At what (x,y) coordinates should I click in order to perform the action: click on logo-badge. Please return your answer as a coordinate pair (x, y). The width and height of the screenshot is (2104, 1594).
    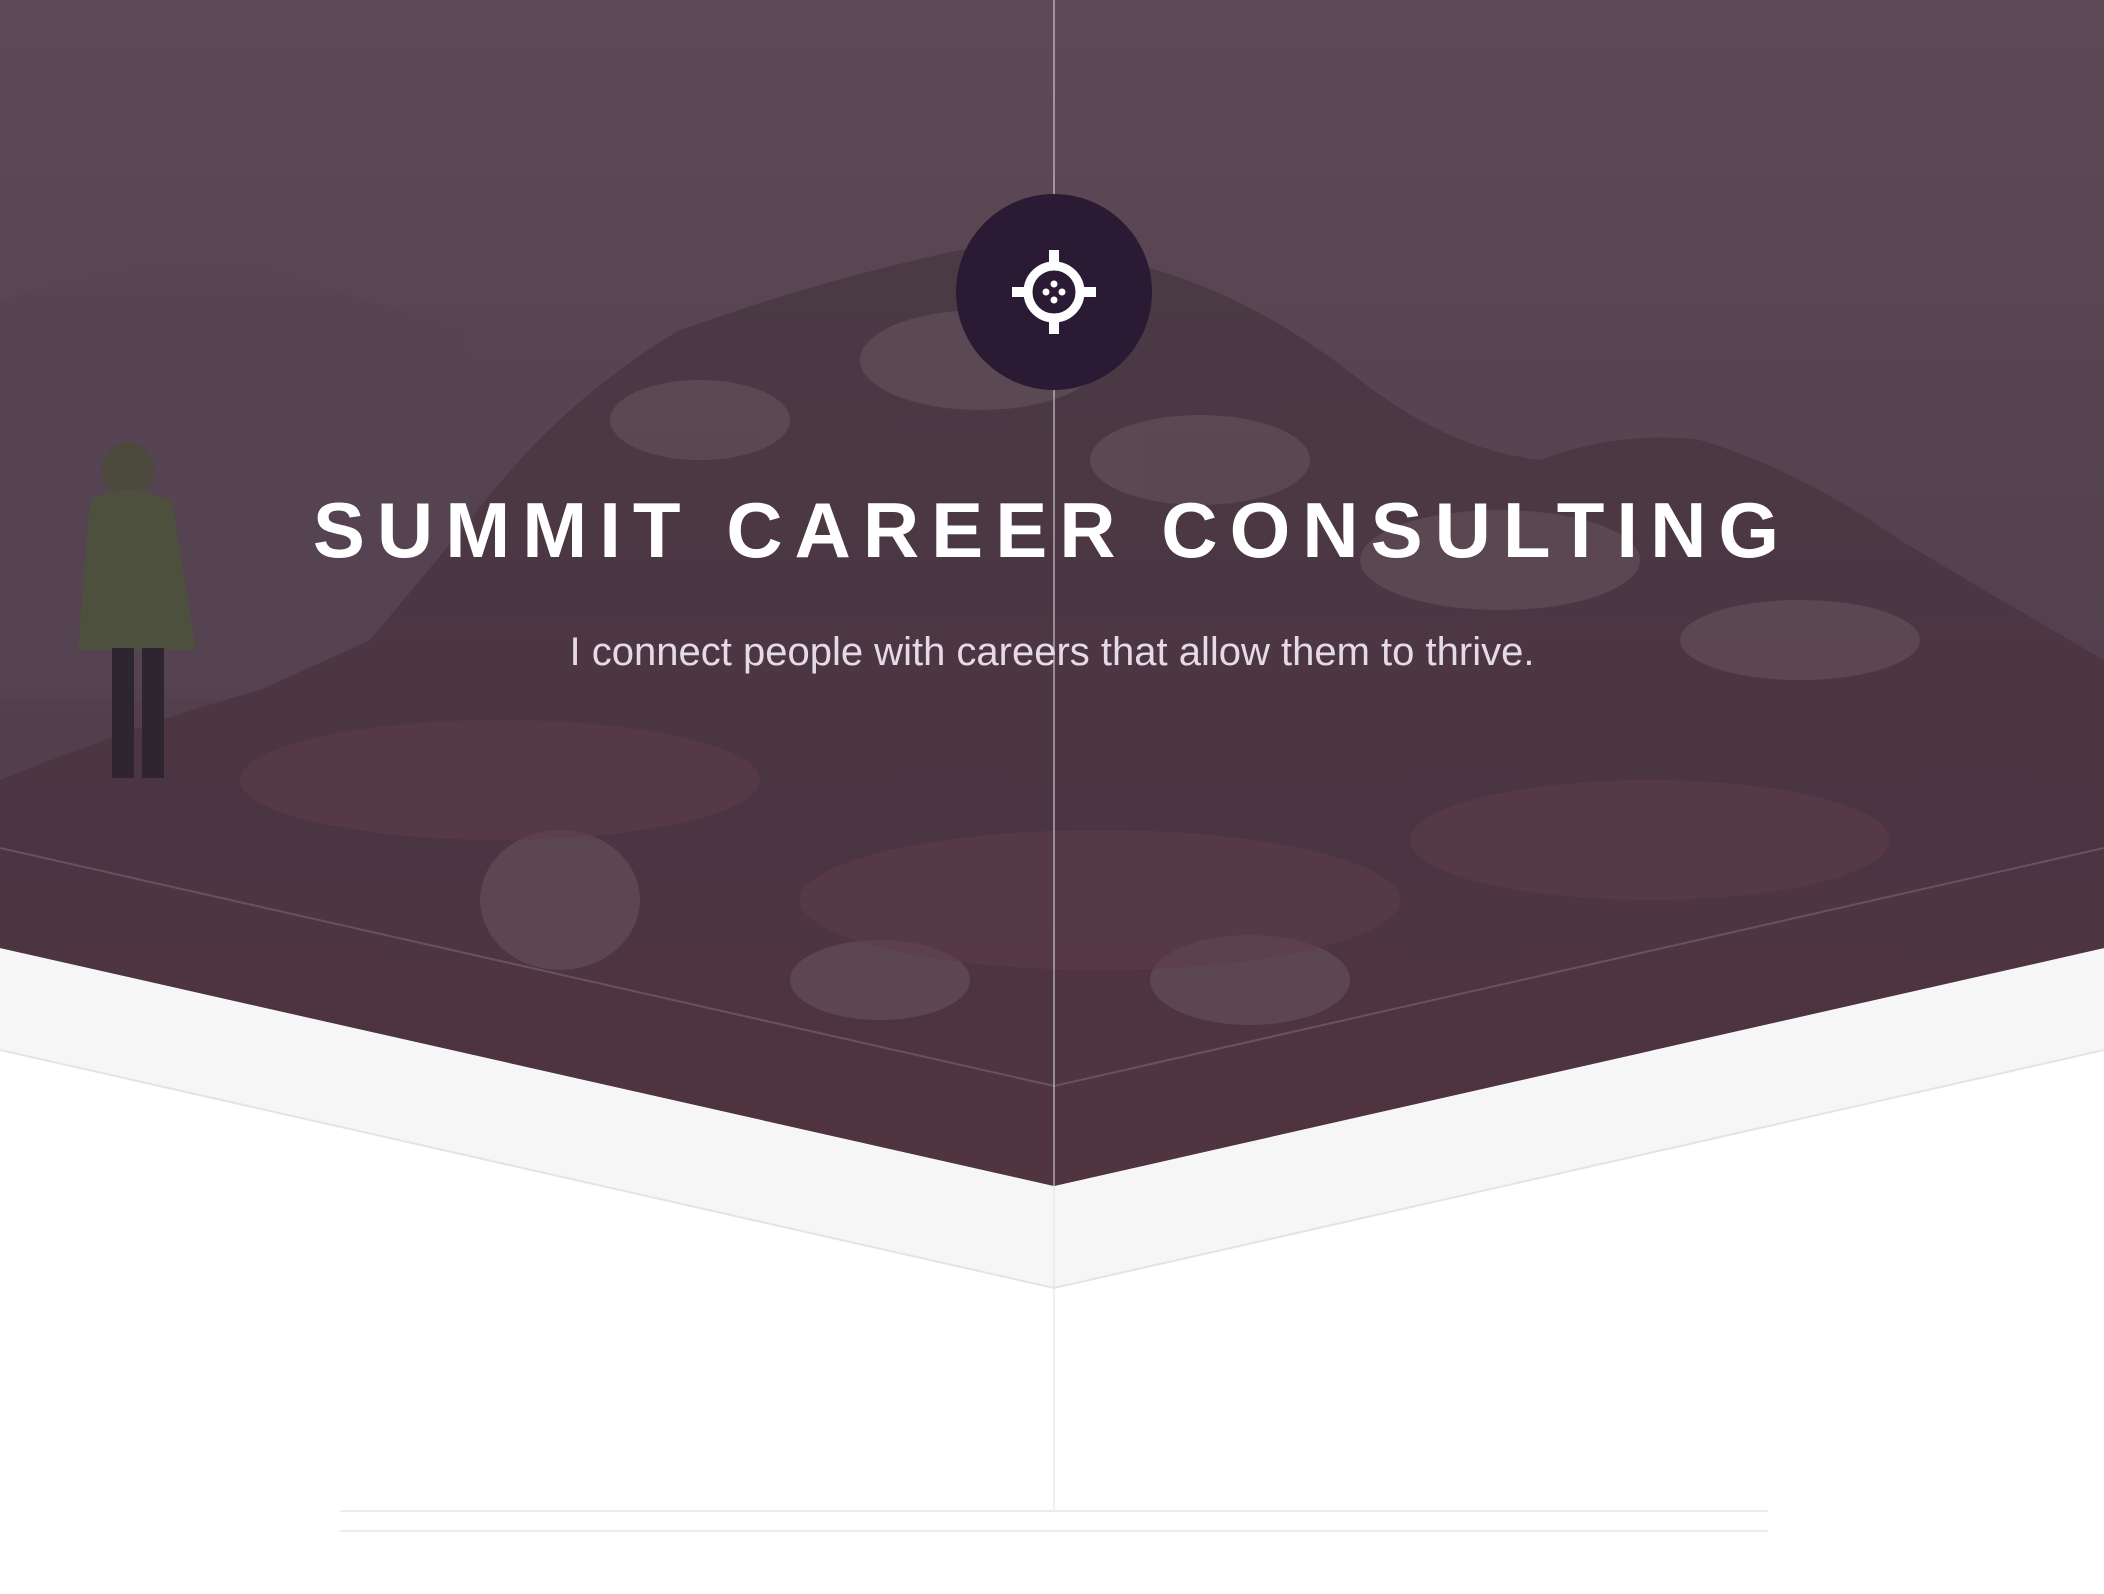
    Looking at the image, I should click on (1054, 292).